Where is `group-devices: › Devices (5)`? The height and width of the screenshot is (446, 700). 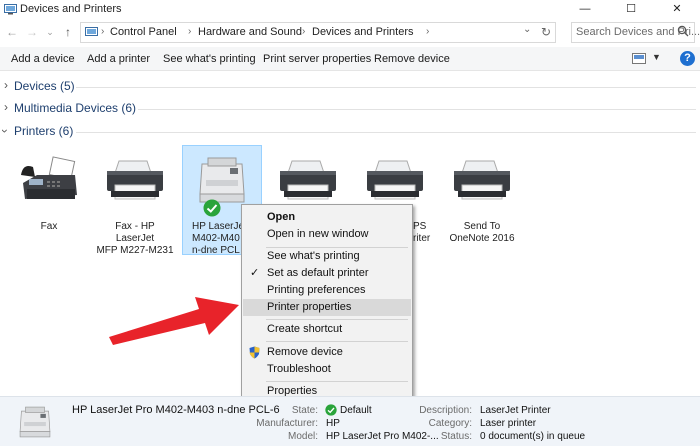 group-devices: › Devices (5) is located at coordinates (350, 87).